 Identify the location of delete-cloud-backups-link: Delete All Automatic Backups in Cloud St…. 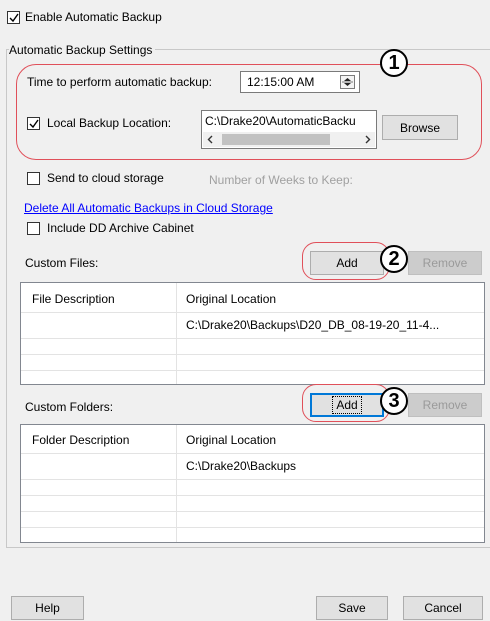
(148, 208).